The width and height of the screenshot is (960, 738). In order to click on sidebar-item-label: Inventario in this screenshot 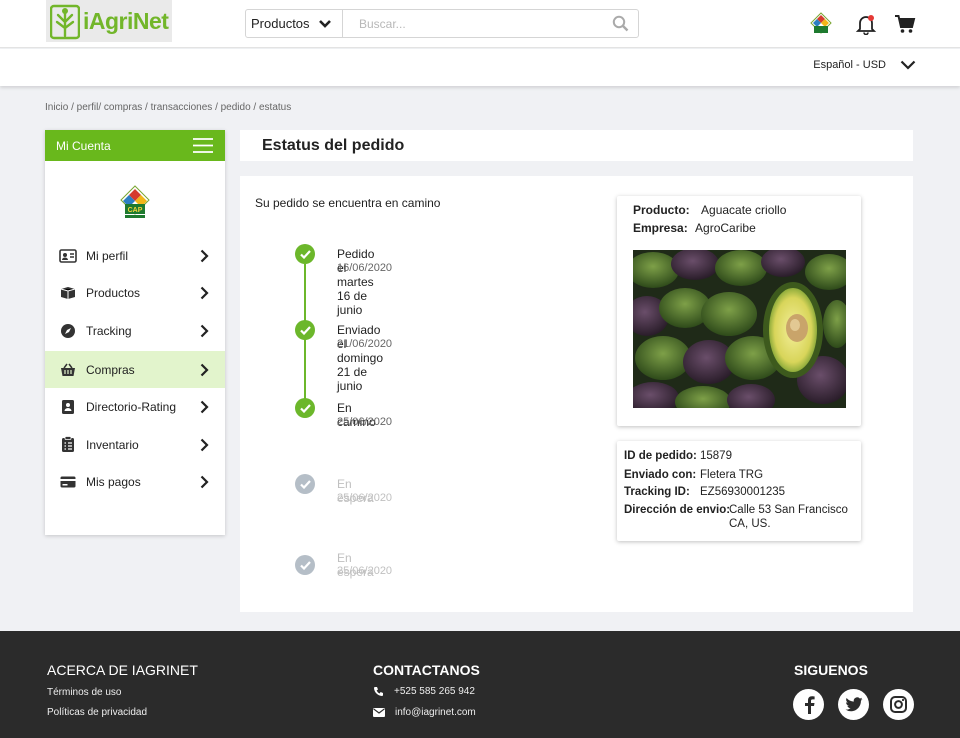, I will do `click(112, 444)`.